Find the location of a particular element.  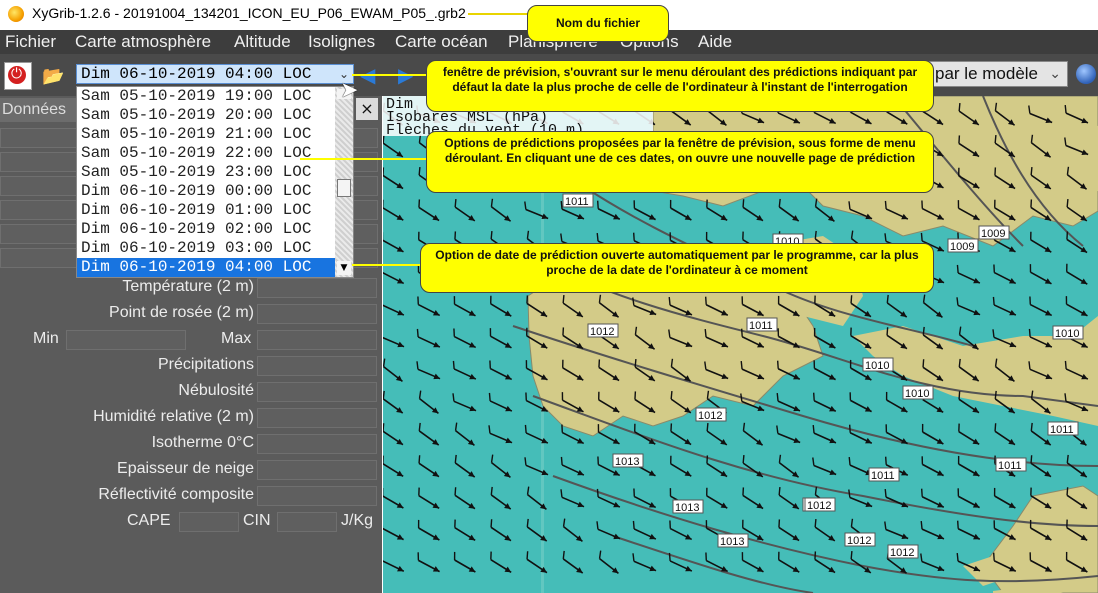

dropdown-item: Dim 06-10-2019 01:00 LOC is located at coordinates (206, 210).